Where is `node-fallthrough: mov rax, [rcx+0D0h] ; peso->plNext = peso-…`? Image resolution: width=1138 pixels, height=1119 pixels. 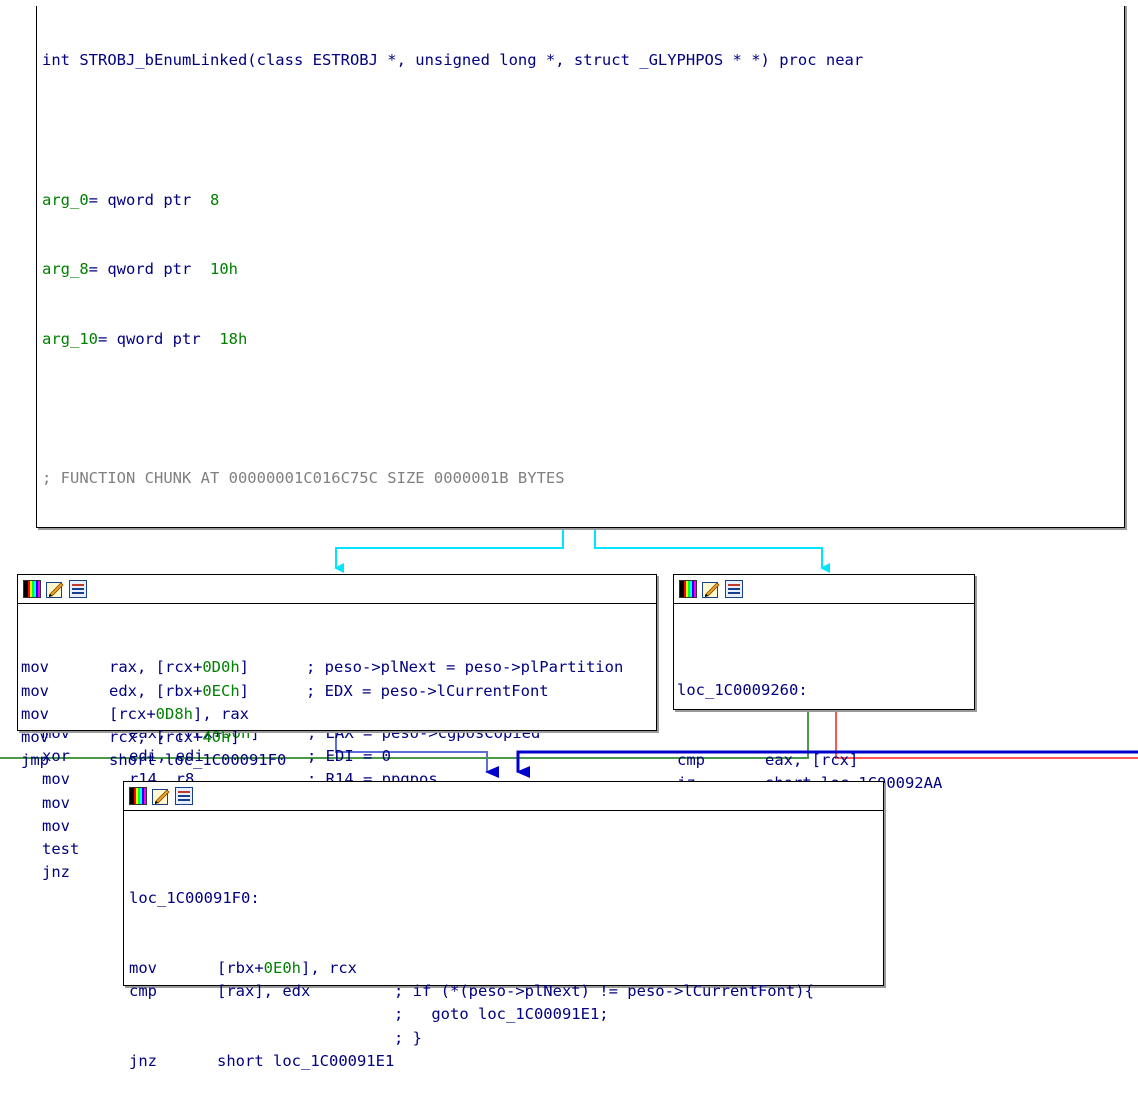 node-fallthrough: mov rax, [rcx+0D0h] ; peso->plNext = peso-… is located at coordinates (337, 671).